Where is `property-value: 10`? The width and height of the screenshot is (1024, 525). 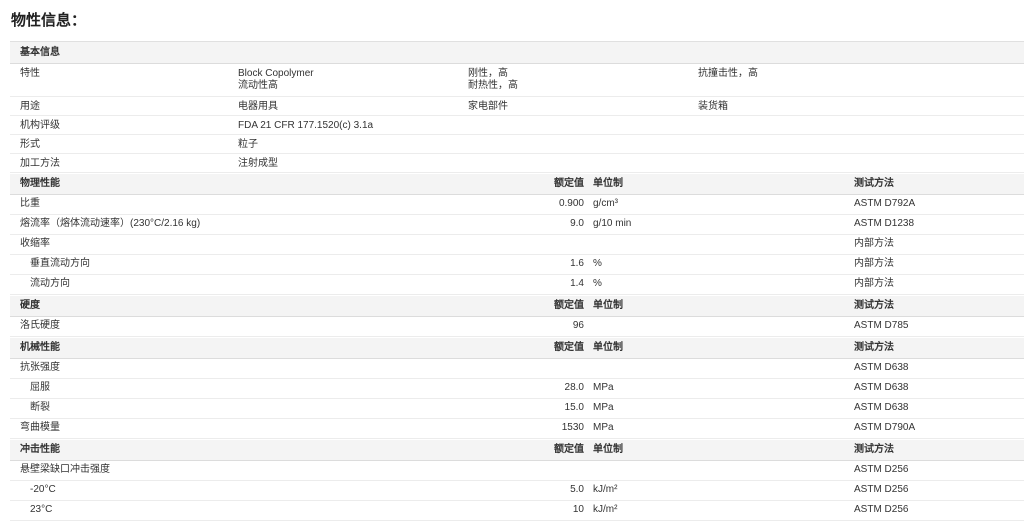
property-value: 10 is located at coordinates (578, 509).